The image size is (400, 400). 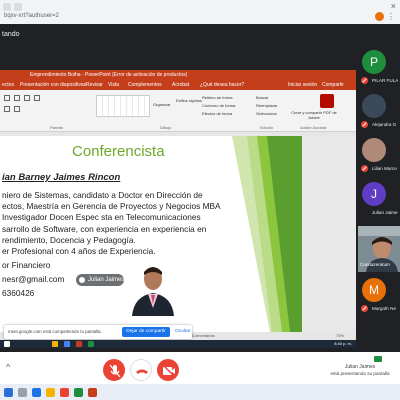 What do you see at coordinates (333, 85) in the screenshot?
I see `share-link: Compartir` at bounding box center [333, 85].